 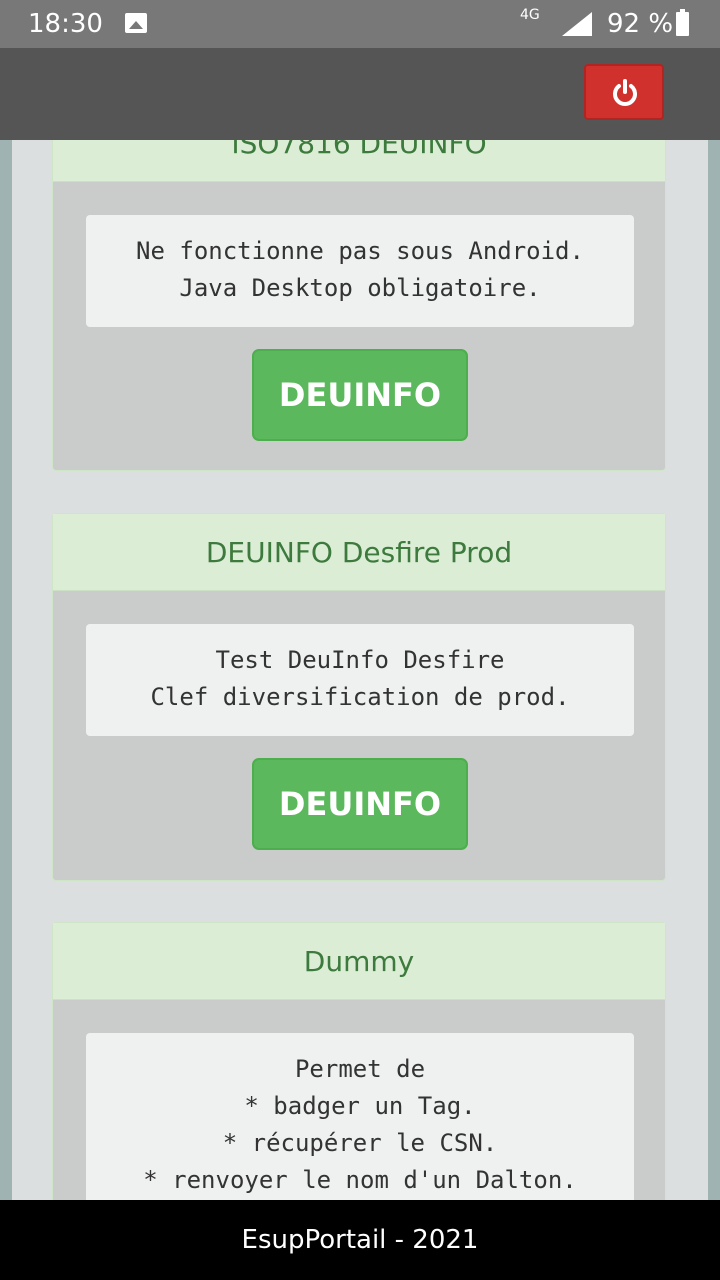 What do you see at coordinates (360, 1240) in the screenshot?
I see `footer: EsupPortail - 2021` at bounding box center [360, 1240].